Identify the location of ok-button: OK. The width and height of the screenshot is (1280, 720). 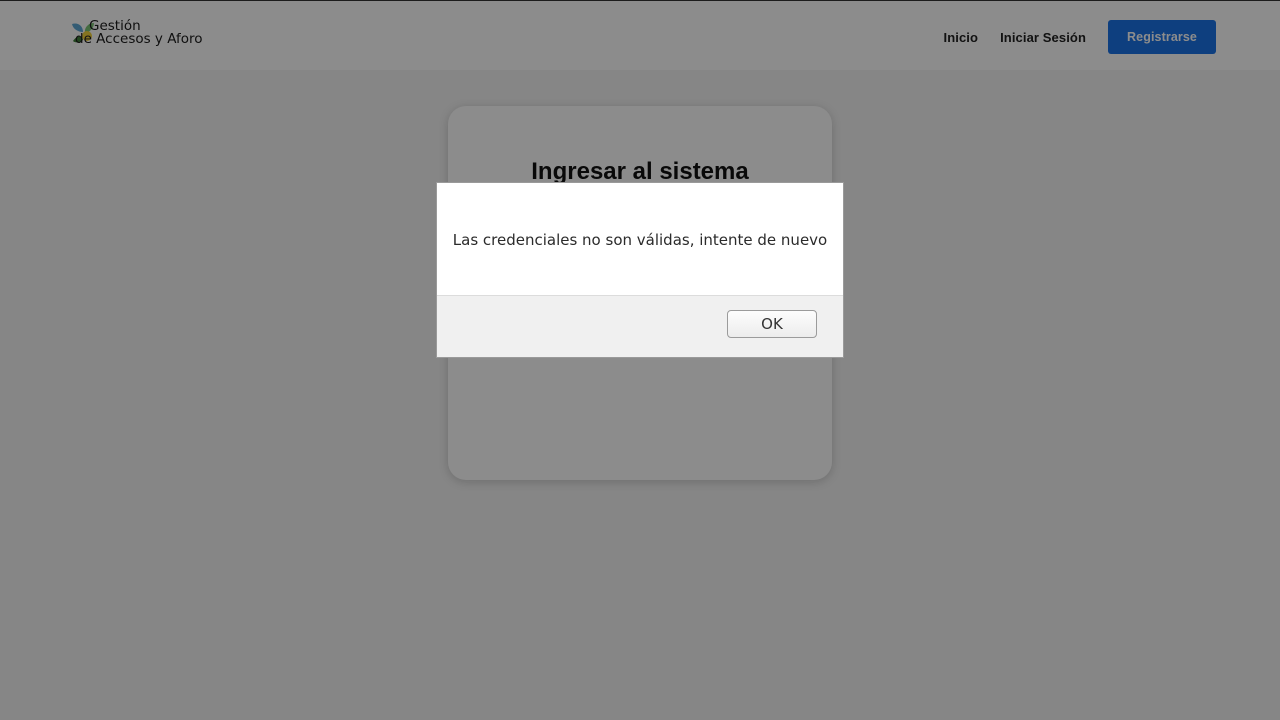
(772, 324).